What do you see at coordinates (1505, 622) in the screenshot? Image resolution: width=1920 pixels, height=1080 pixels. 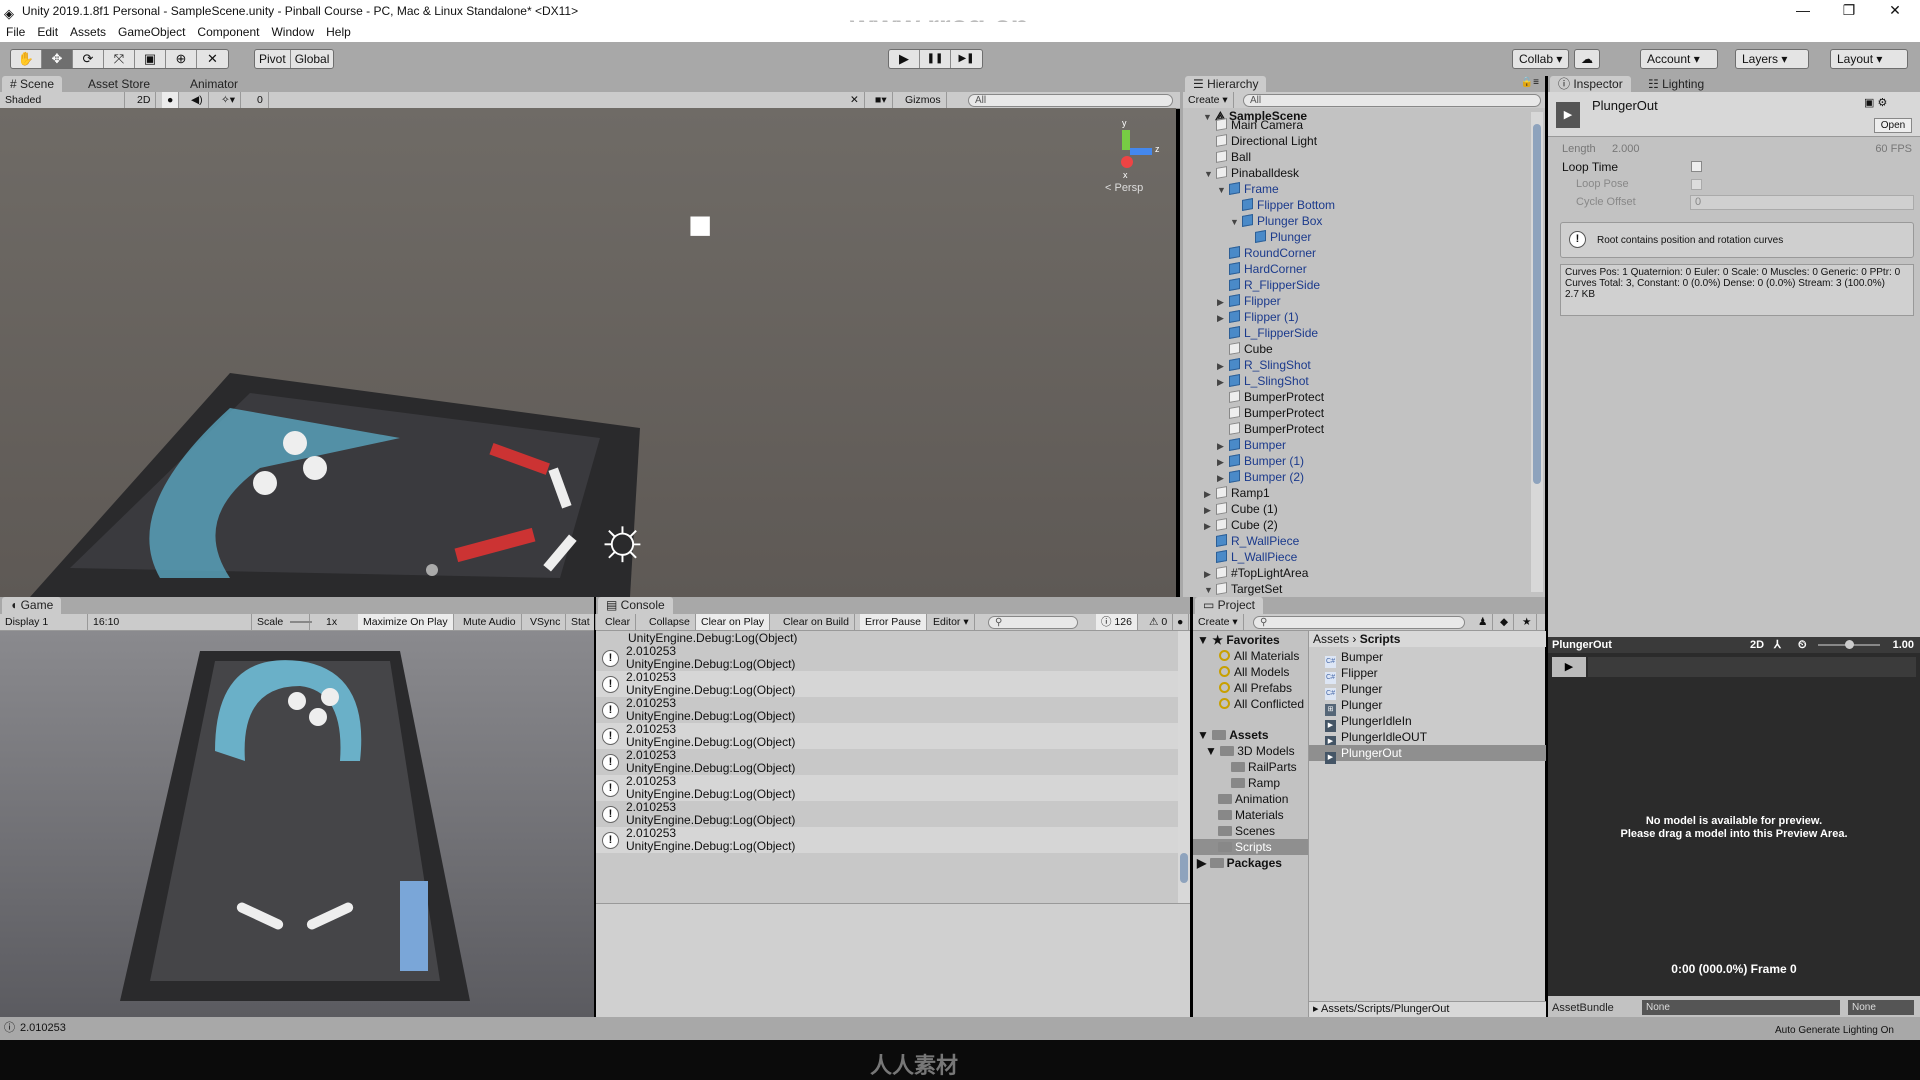 I see `filter-label-icon: ◆` at bounding box center [1505, 622].